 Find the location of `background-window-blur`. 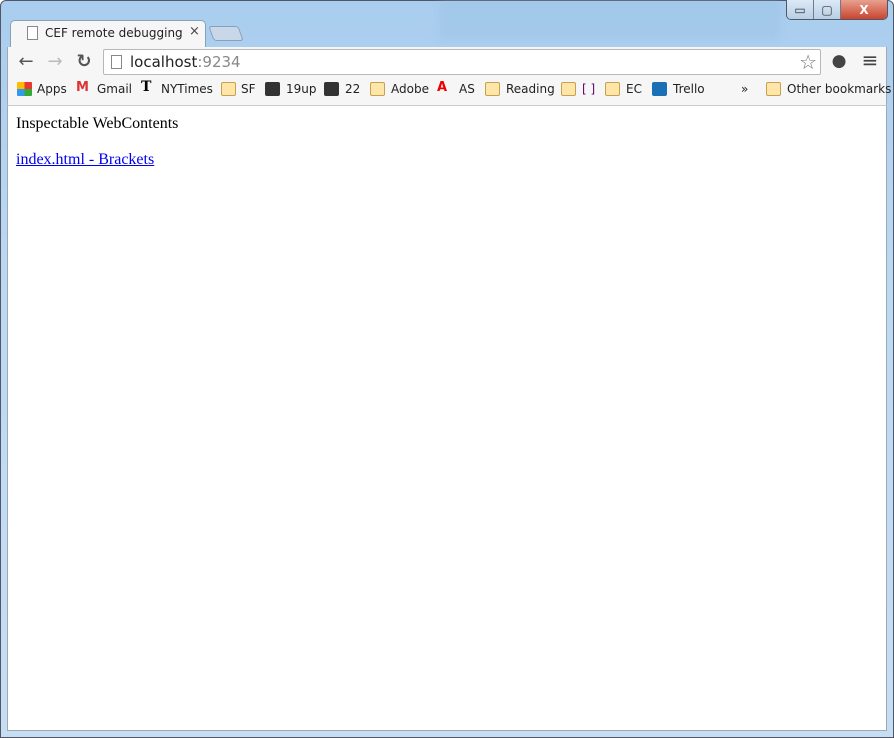

background-window-blur is located at coordinates (610, 20).